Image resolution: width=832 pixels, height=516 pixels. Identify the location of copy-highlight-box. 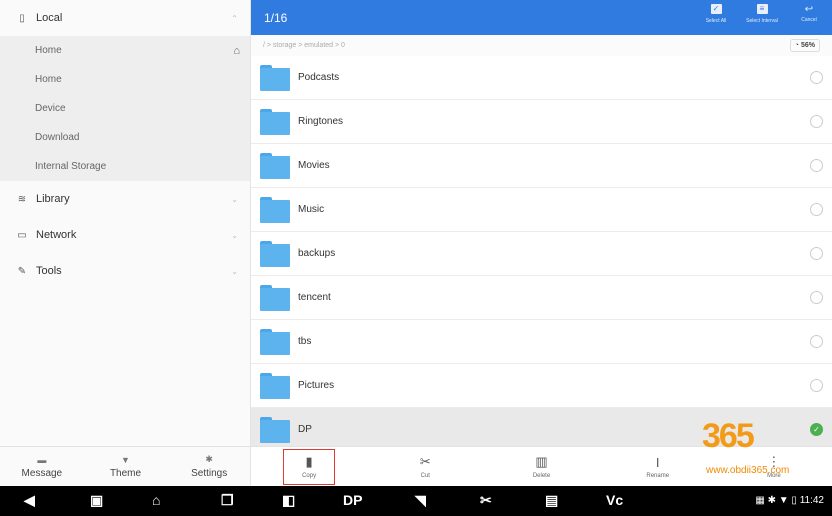
(309, 467).